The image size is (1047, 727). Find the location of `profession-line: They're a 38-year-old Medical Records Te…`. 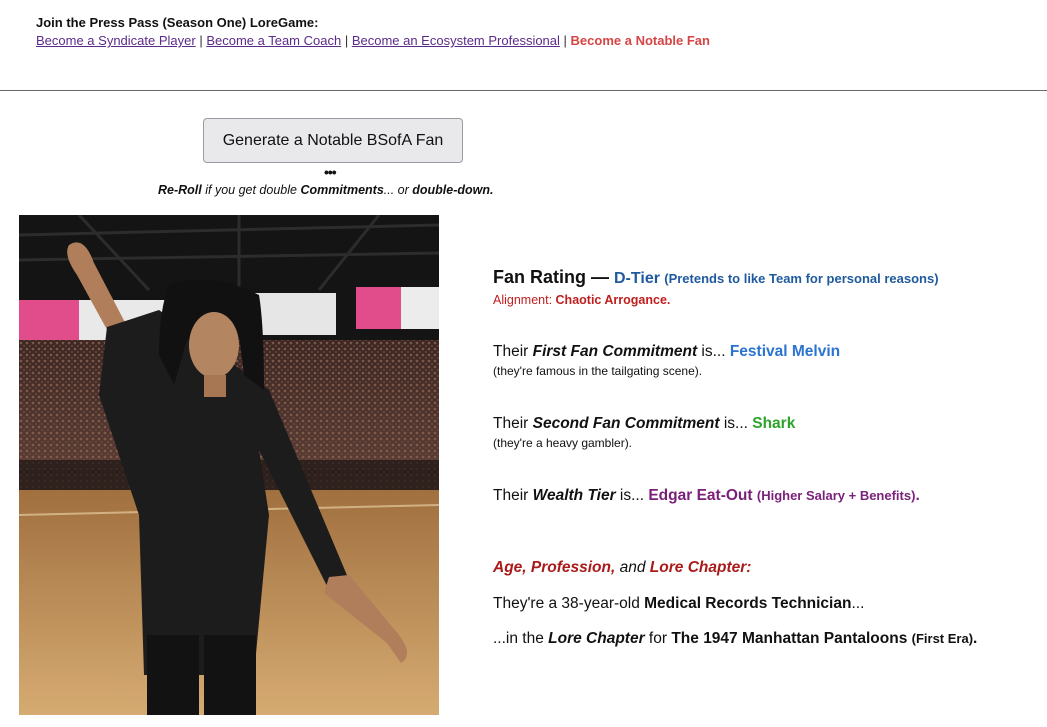

profession-line: They're a 38-year-old Medical Records Te… is located at coordinates (678, 604).